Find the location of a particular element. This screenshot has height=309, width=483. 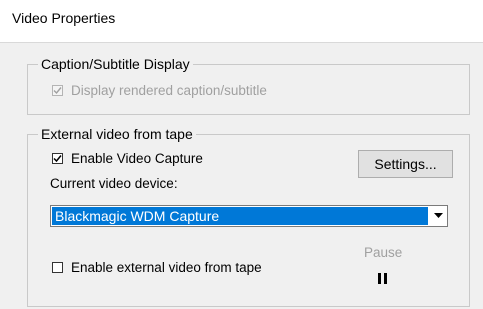

enable-external-video-checkbox: Enable external video from tape is located at coordinates (157, 267).